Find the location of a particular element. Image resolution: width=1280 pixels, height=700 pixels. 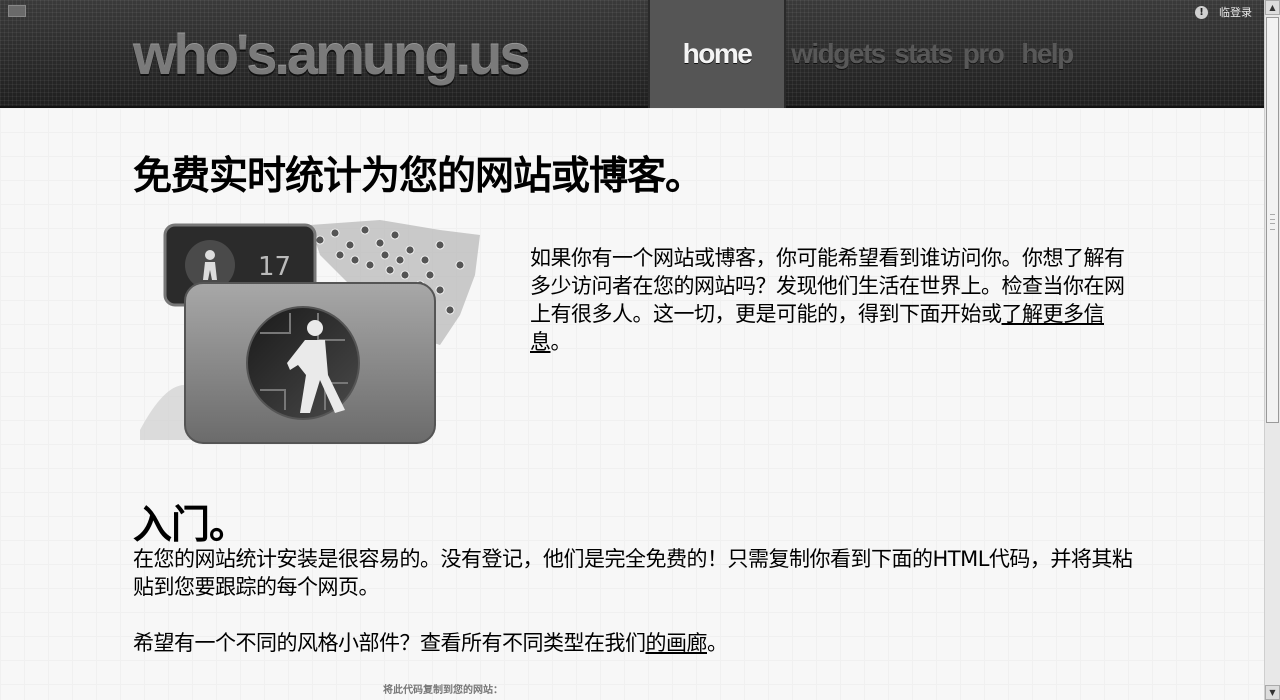

gallery-link: 的画廊 is located at coordinates (677, 643).